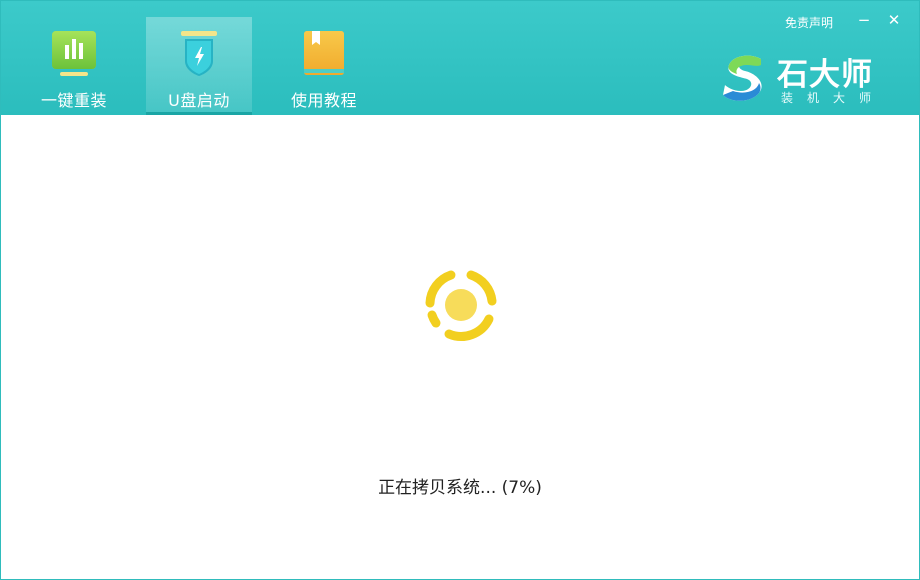 The height and width of the screenshot is (580, 920). I want to click on brand-logo: 石大师 装机大师, so click(806, 79).